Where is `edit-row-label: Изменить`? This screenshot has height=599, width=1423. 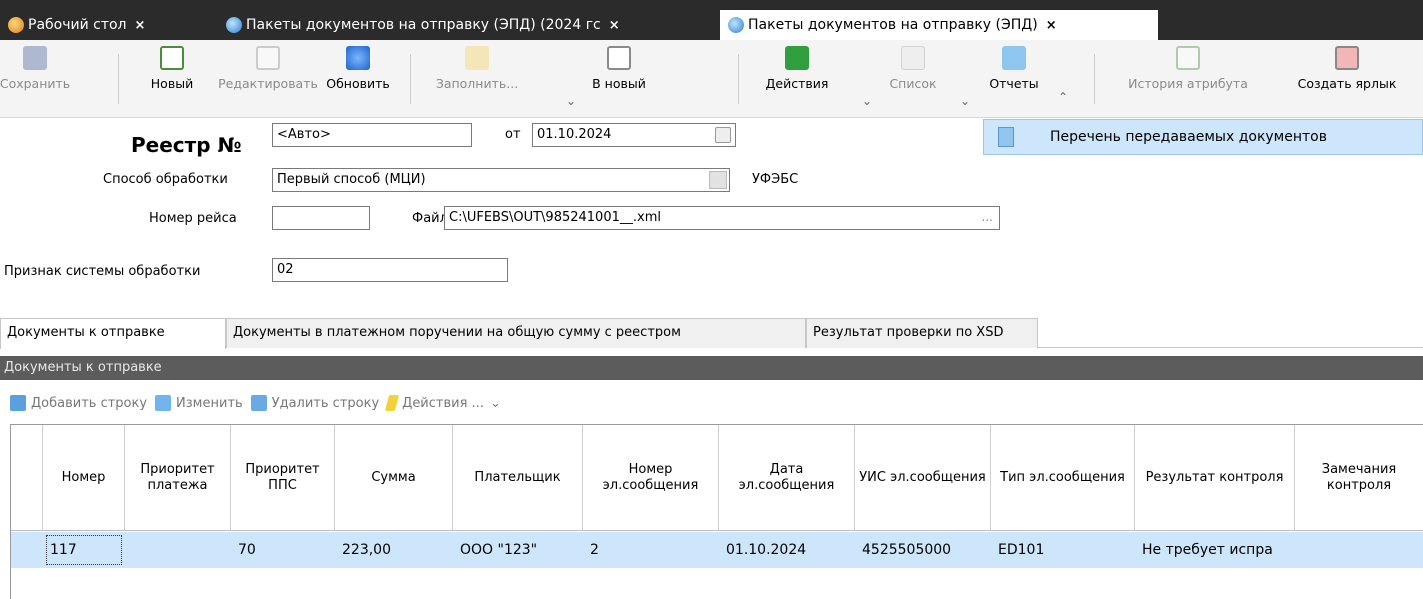
edit-row-label: Изменить is located at coordinates (209, 403).